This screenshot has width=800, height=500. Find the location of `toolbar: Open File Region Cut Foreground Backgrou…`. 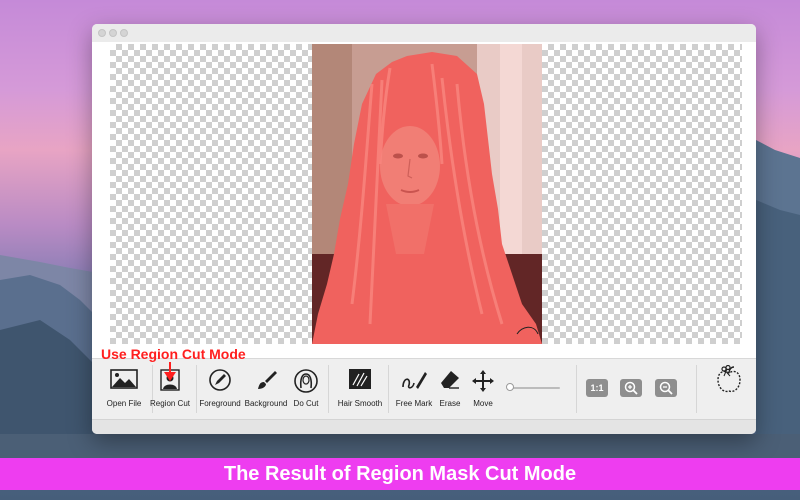

toolbar: Open File Region Cut Foreground Backgrou… is located at coordinates (424, 388).